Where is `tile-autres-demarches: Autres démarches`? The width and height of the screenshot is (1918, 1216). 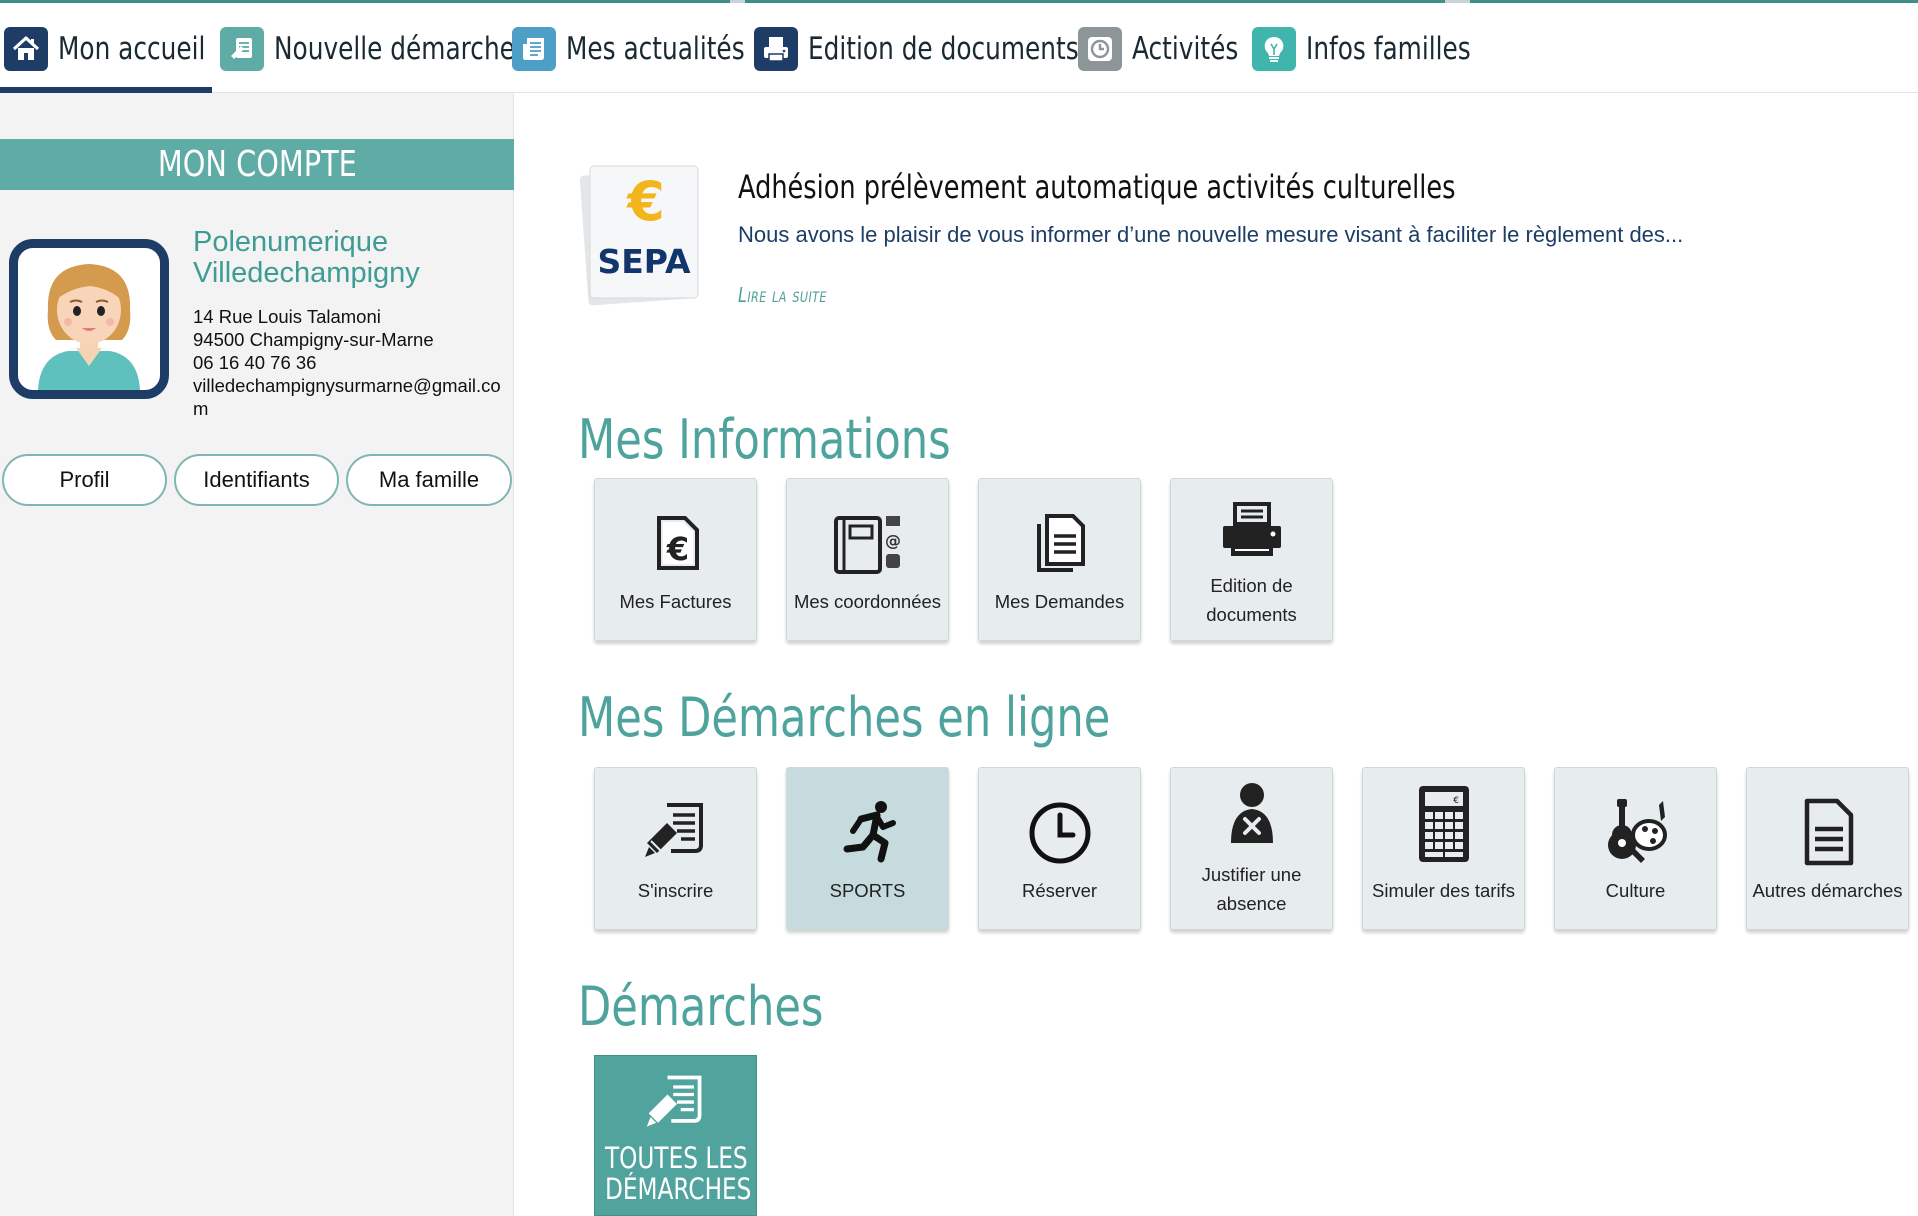 tile-autres-demarches: Autres démarches is located at coordinates (1827, 848).